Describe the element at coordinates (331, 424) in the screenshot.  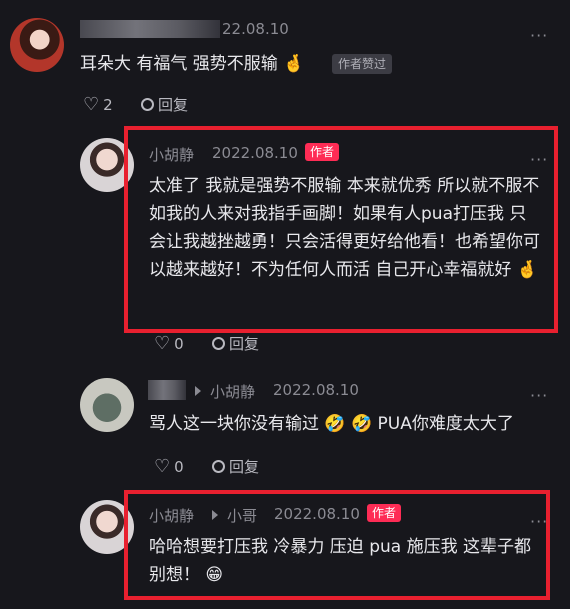
I see `reply-text: 骂人这一块你没有输过 🤣 🤣 PUA你难度太大了` at that location.